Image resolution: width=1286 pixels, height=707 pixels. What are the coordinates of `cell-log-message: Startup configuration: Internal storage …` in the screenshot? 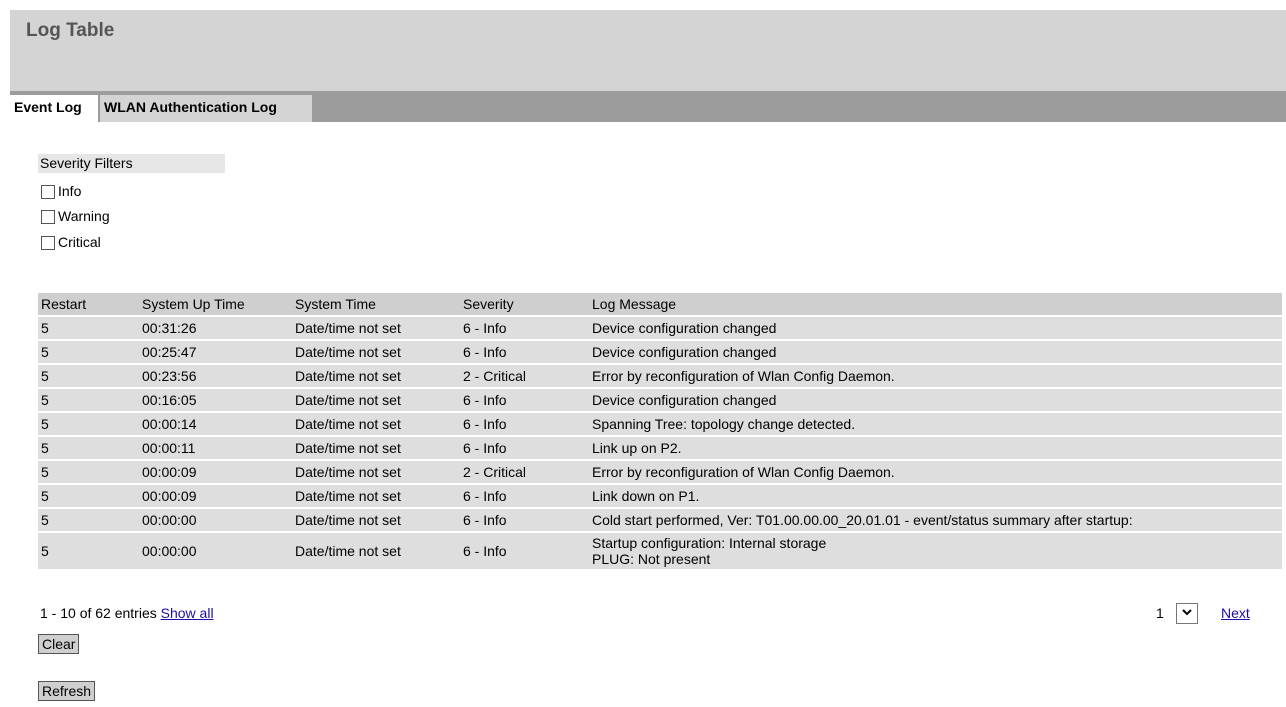 It's located at (935, 551).